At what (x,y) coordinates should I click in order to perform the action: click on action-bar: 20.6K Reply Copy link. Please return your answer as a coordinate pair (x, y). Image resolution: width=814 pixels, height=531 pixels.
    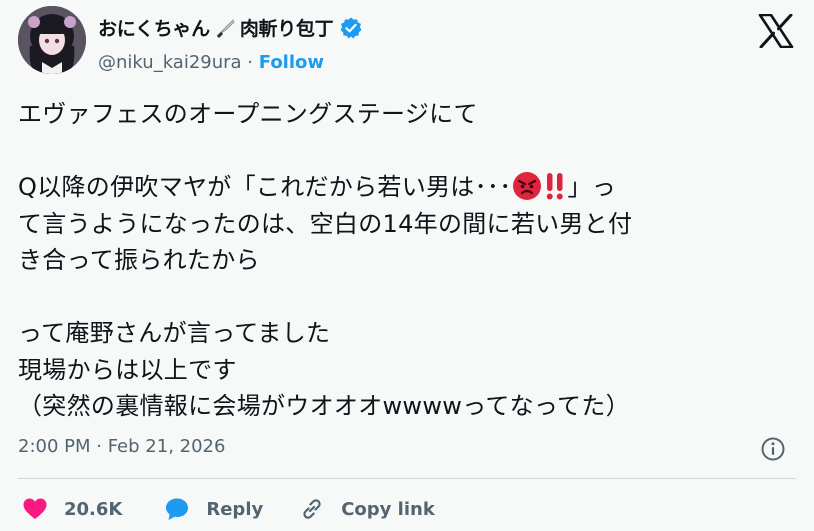
    Looking at the image, I should click on (228, 509).